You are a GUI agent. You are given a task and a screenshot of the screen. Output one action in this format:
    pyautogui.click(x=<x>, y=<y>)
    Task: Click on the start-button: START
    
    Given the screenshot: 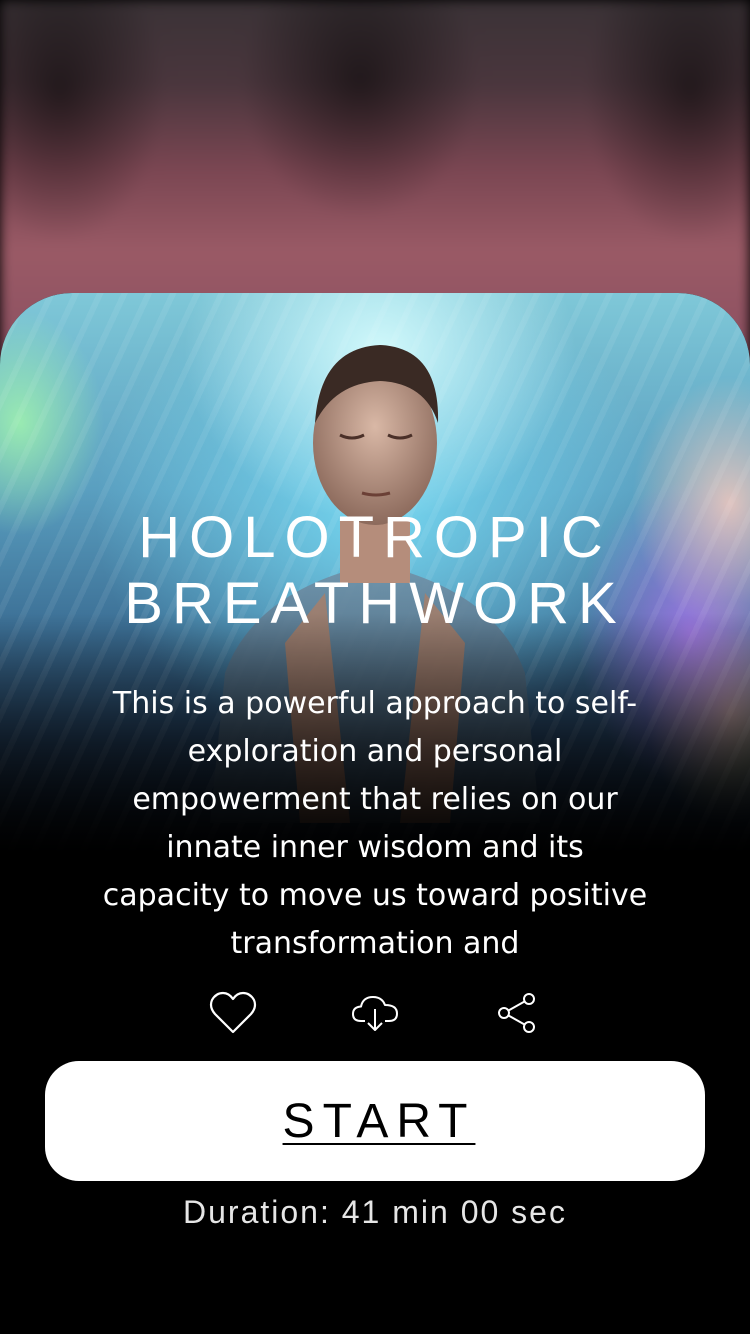 What is the action you would take?
    pyautogui.click(x=375, y=1121)
    